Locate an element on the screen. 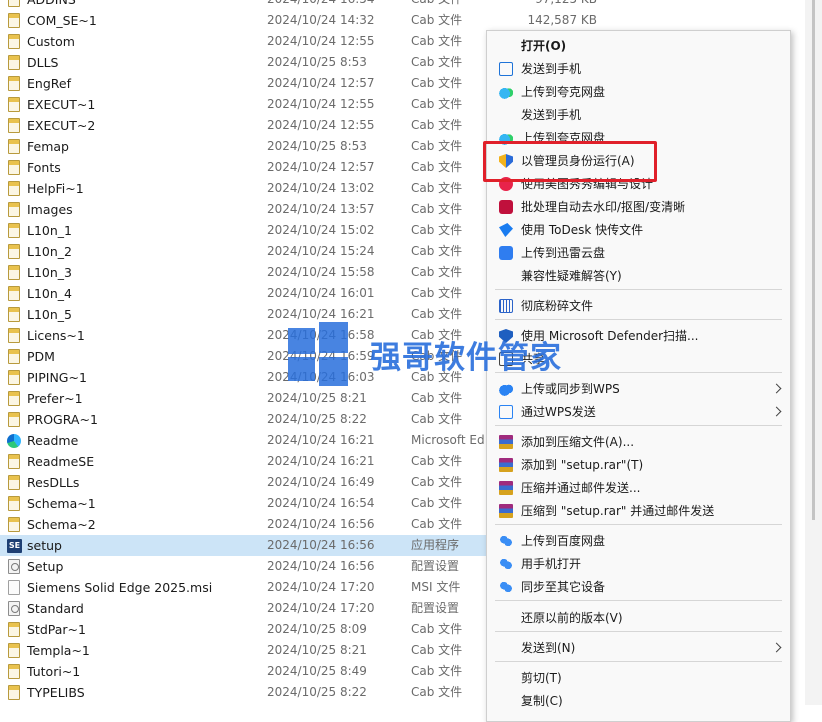 Image resolution: width=822 pixels, height=722 pixels. file-date: 2024/10/25 8:53 is located at coordinates (317, 146).